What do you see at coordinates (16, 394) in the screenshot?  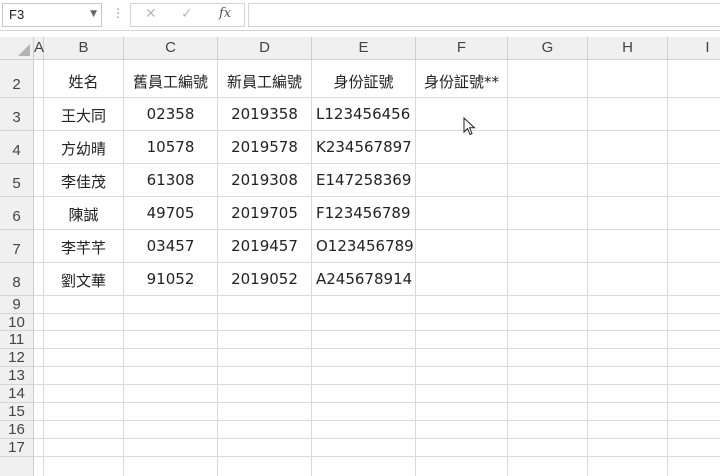 I see `row-header-14: 14` at bounding box center [16, 394].